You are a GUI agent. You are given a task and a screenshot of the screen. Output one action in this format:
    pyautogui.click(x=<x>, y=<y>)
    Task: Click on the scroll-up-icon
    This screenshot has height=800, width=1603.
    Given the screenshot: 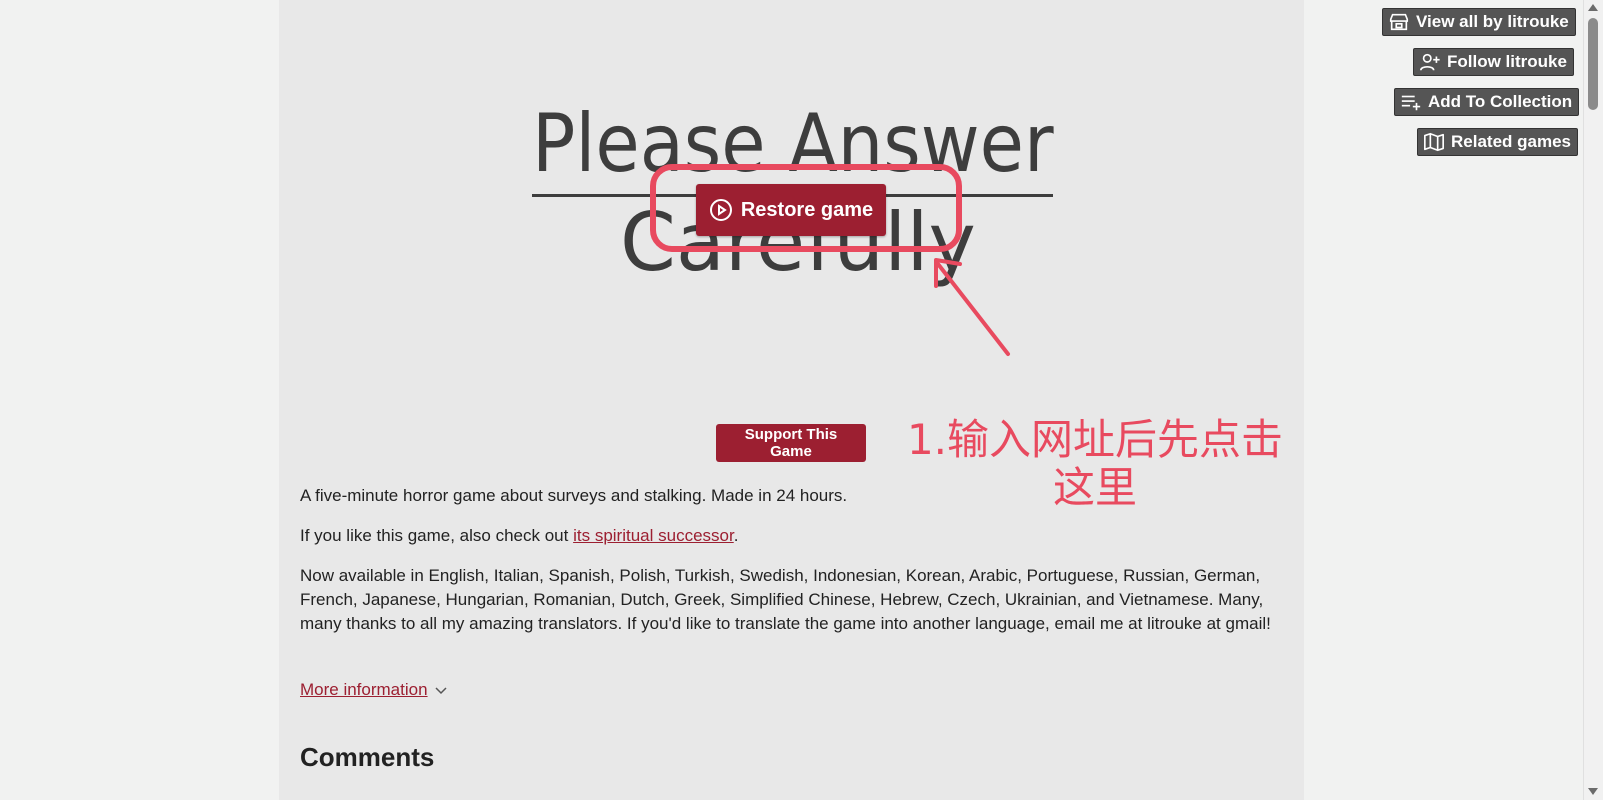 What is the action you would take?
    pyautogui.click(x=1593, y=7)
    